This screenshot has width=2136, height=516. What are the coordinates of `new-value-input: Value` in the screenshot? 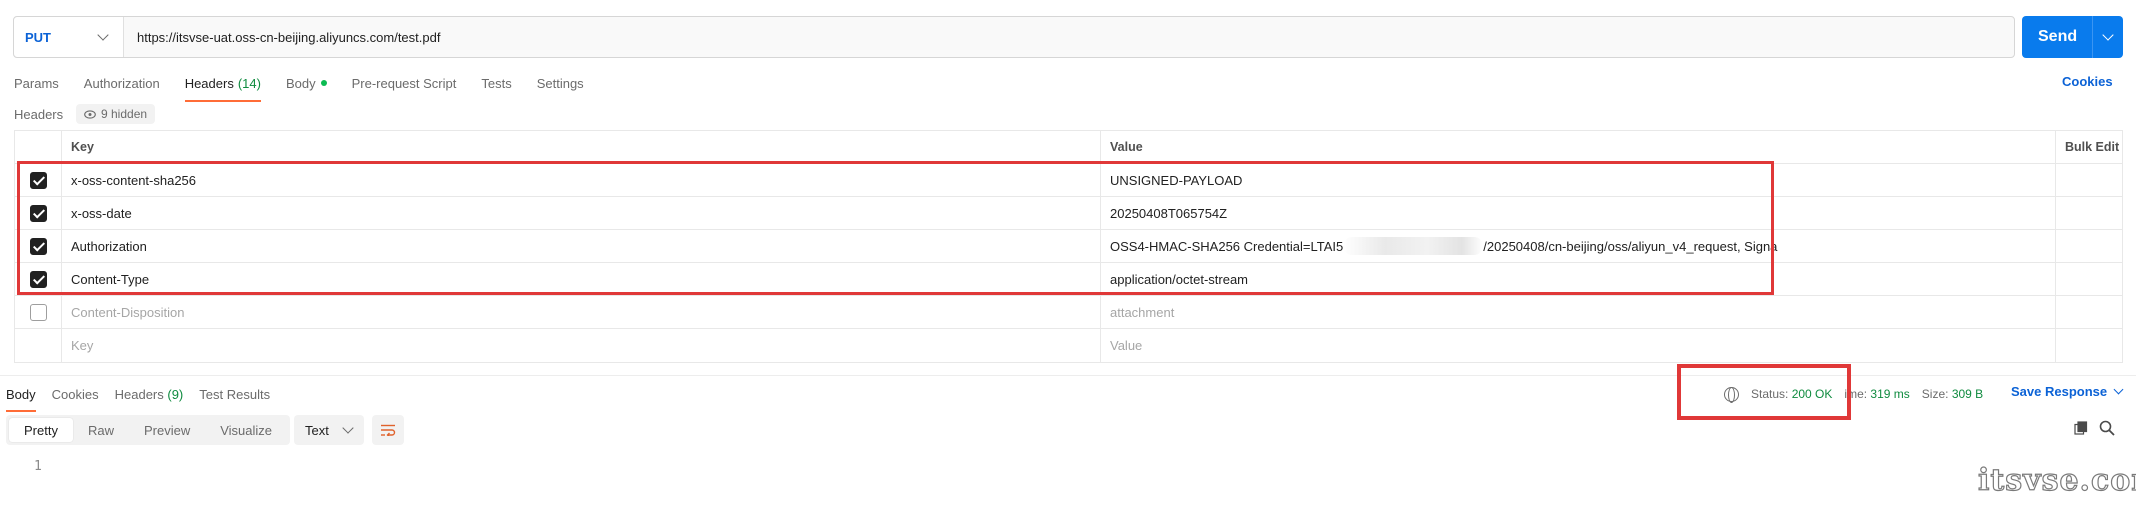 It's located at (1578, 345).